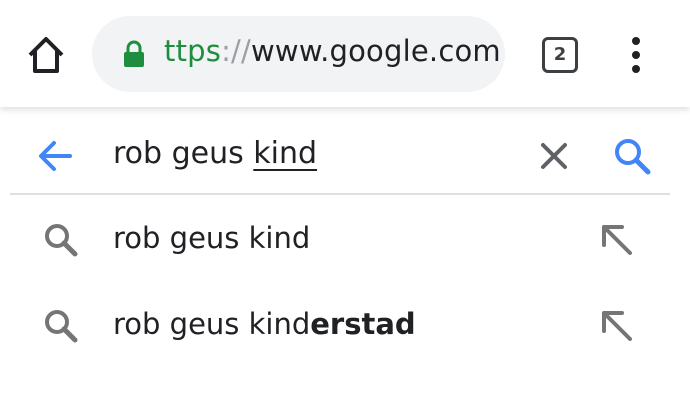 This screenshot has width=690, height=406. I want to click on suggestion-text: rob geus kind, so click(211, 238).